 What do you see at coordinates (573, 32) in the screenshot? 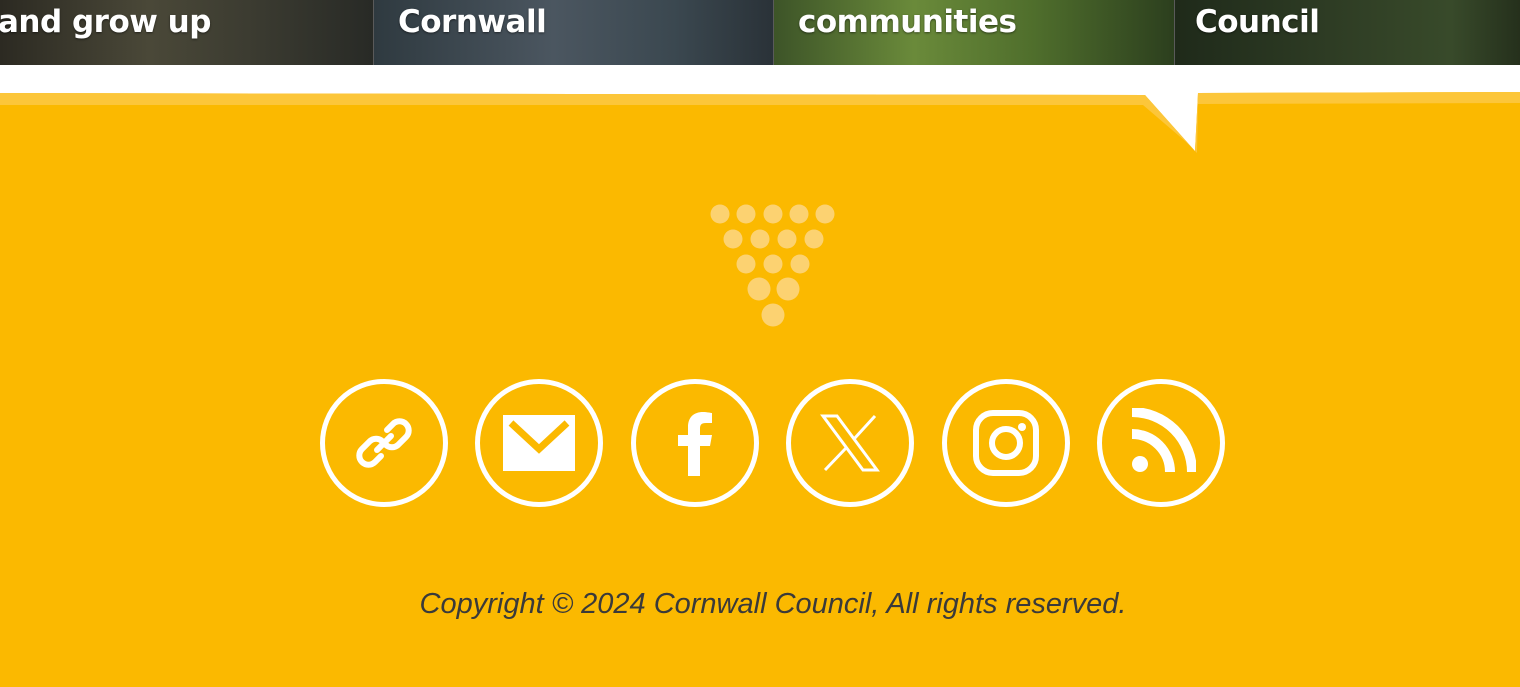
I see `tile-cornwall: Cornwall` at bounding box center [573, 32].